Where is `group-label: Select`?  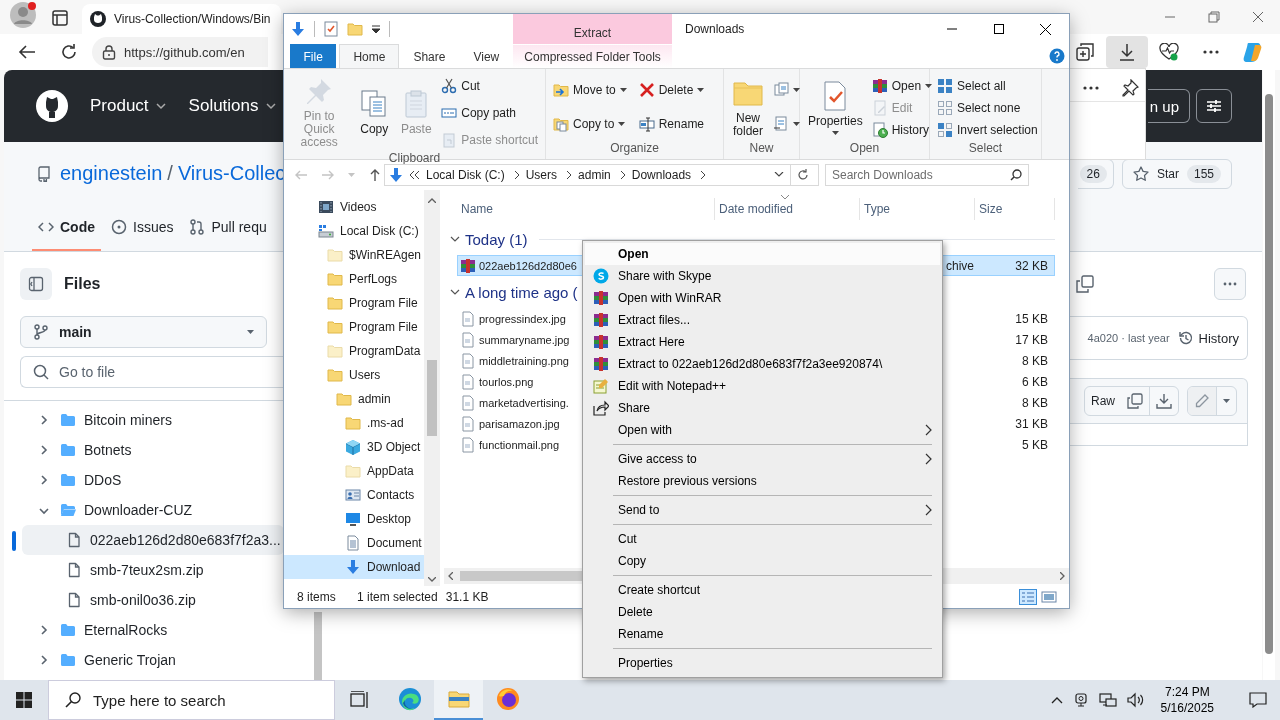
group-label: Select is located at coordinates (985, 149).